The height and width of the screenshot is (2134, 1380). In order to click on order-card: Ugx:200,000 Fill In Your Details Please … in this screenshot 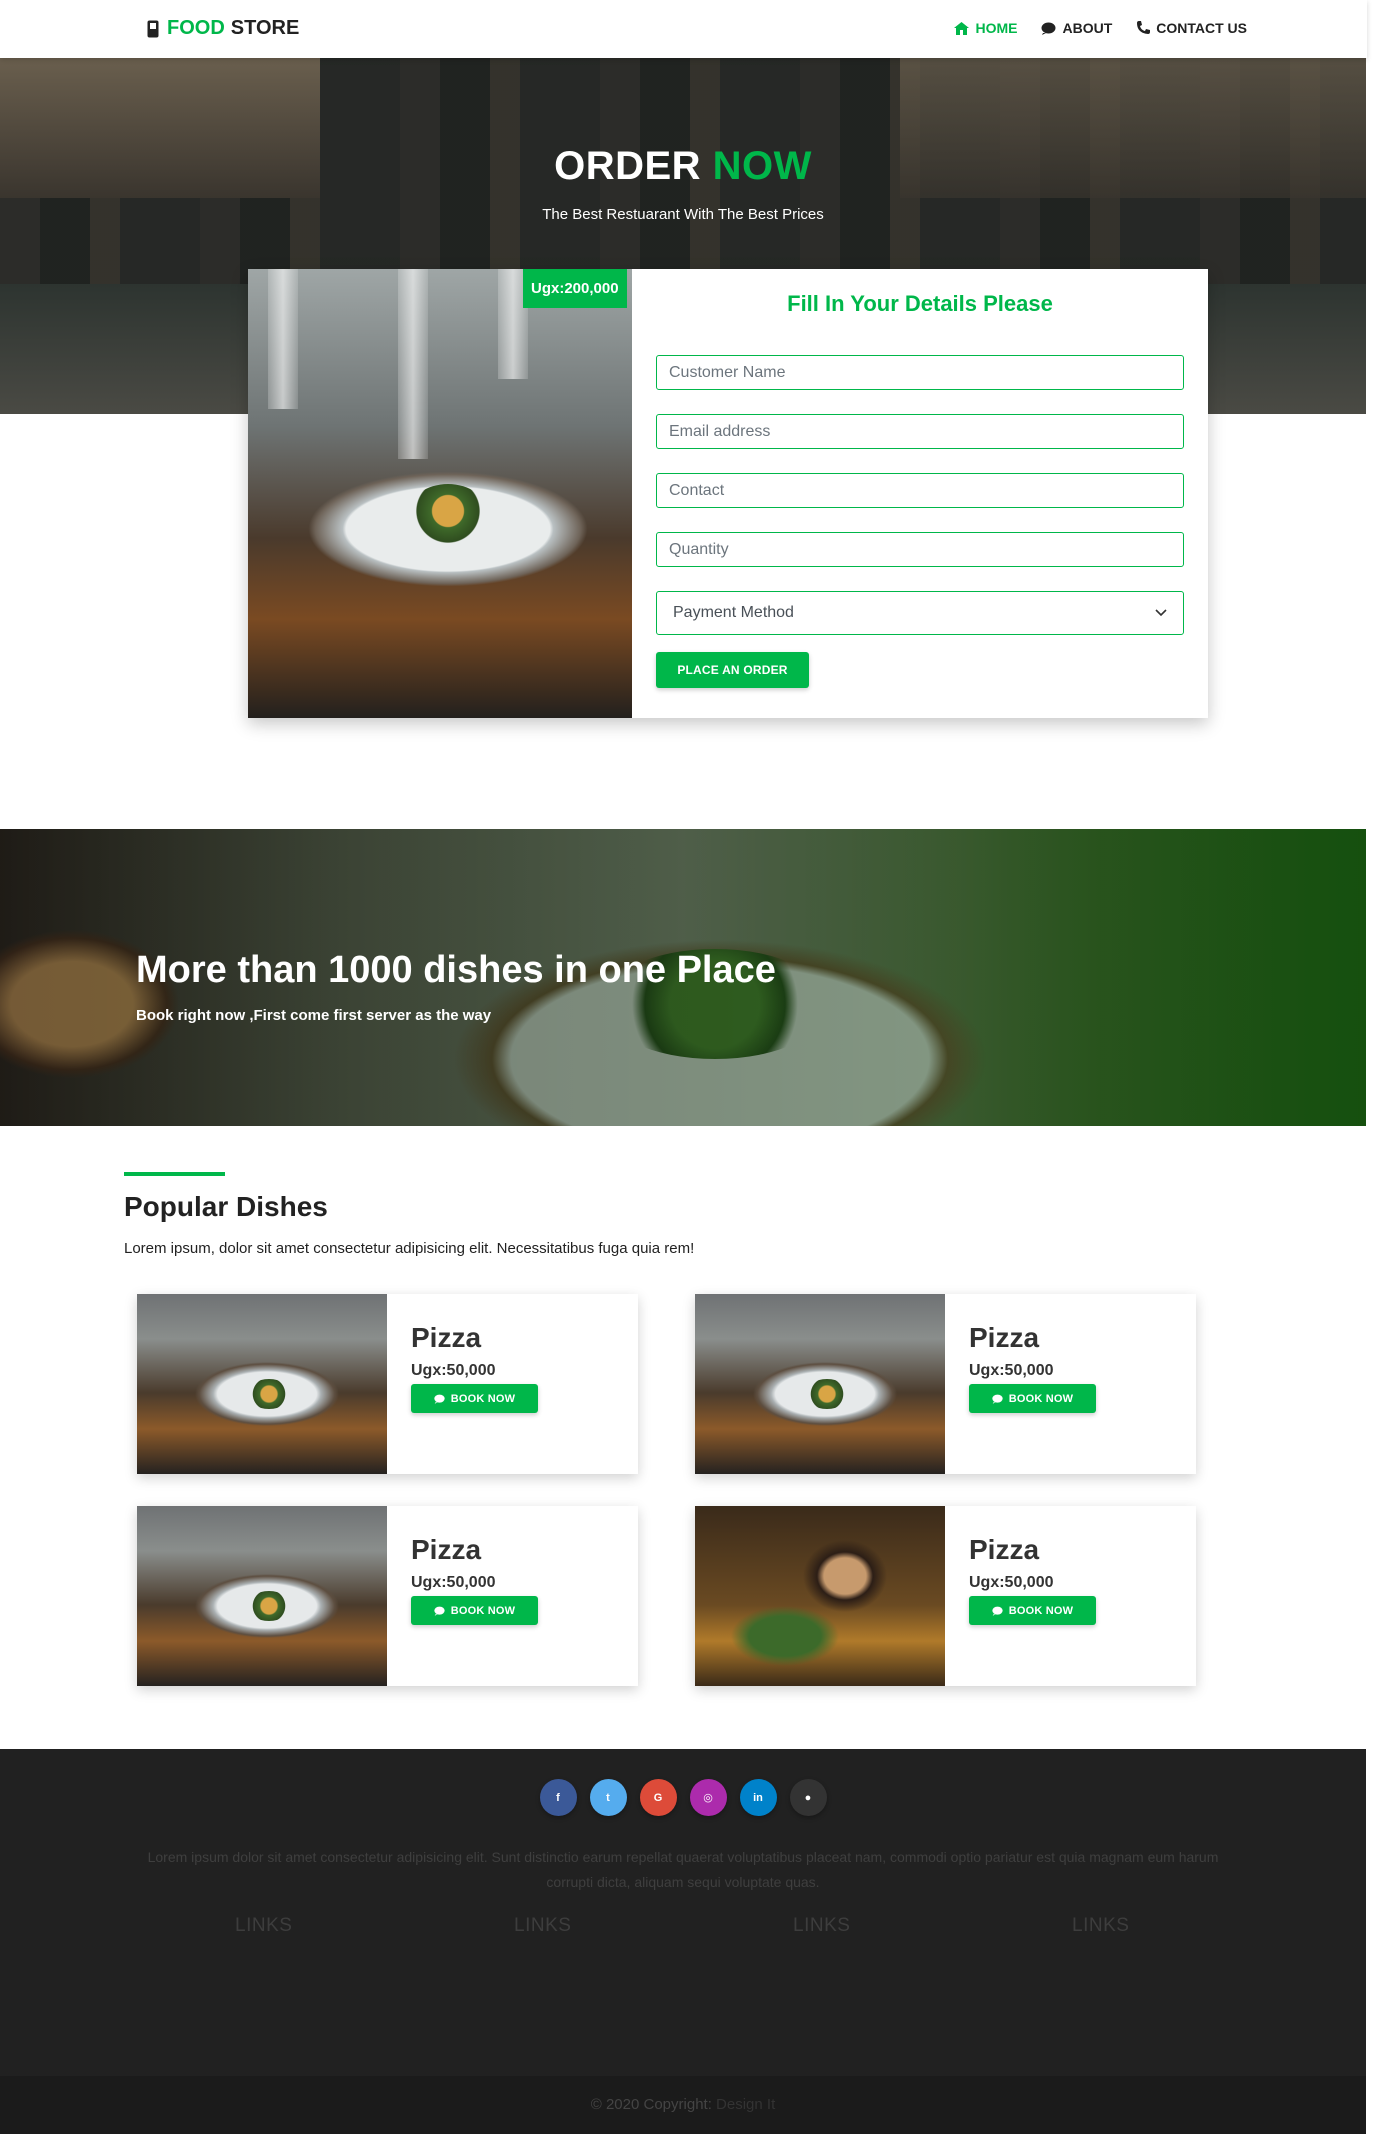, I will do `click(728, 493)`.